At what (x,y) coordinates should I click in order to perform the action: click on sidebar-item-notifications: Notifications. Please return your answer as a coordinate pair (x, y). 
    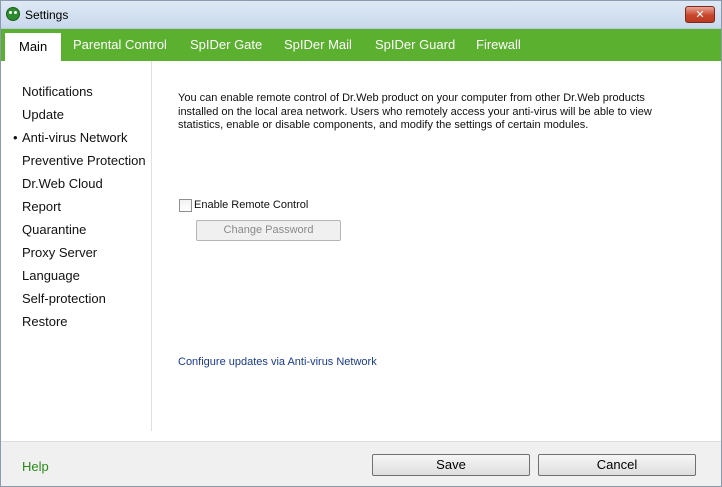
    Looking at the image, I should click on (57, 91).